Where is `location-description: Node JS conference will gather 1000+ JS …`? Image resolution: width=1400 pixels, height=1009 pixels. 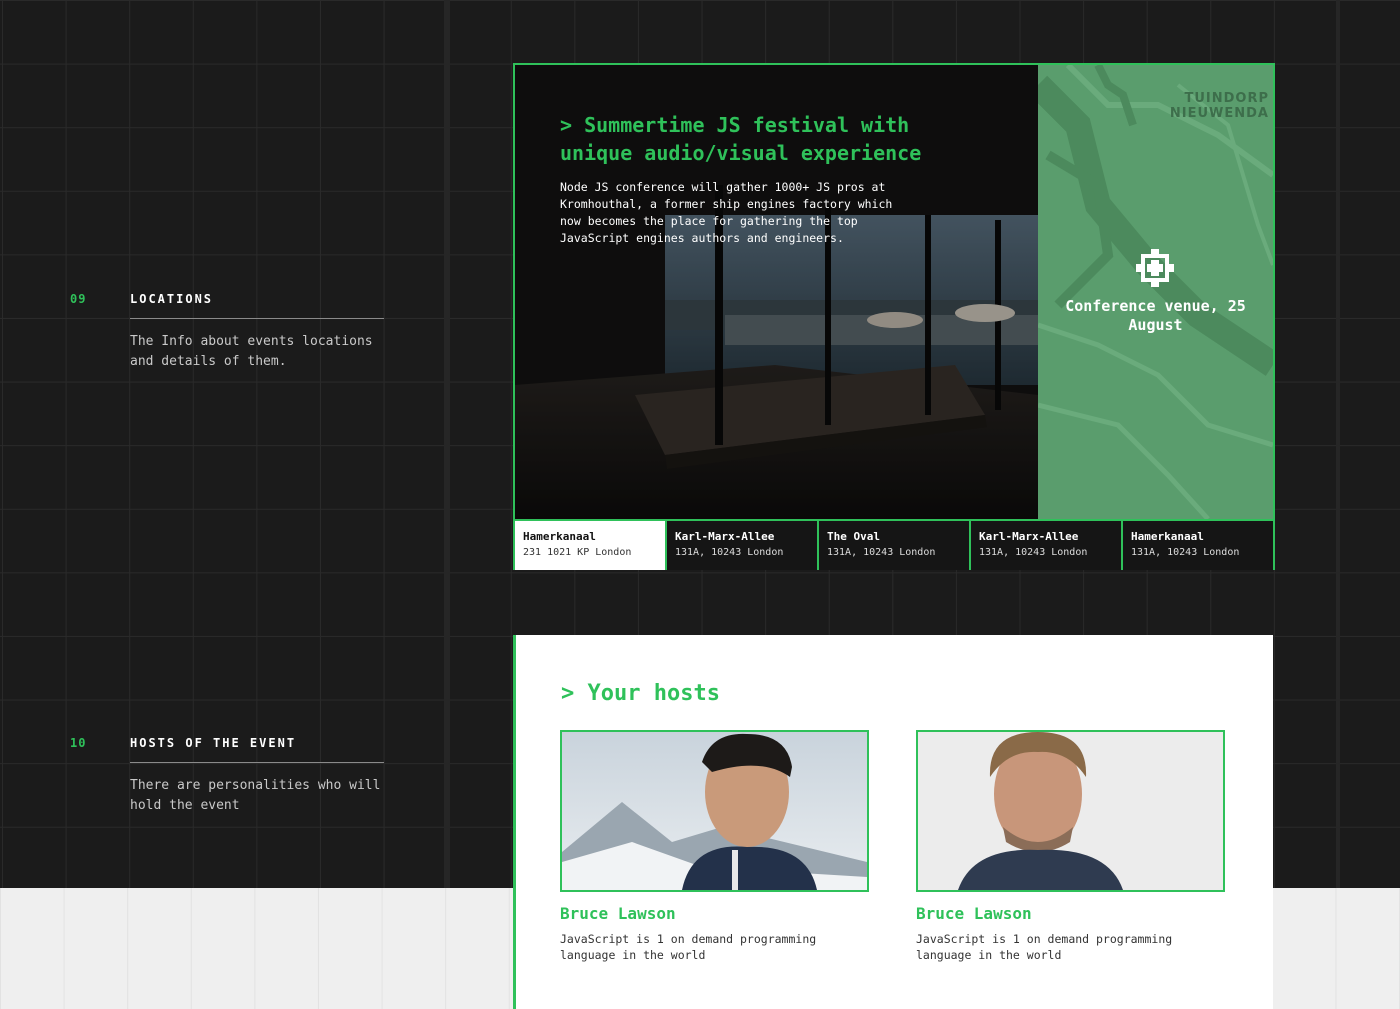
location-description: Node JS conference will gather 1000+ JS … is located at coordinates (726, 212).